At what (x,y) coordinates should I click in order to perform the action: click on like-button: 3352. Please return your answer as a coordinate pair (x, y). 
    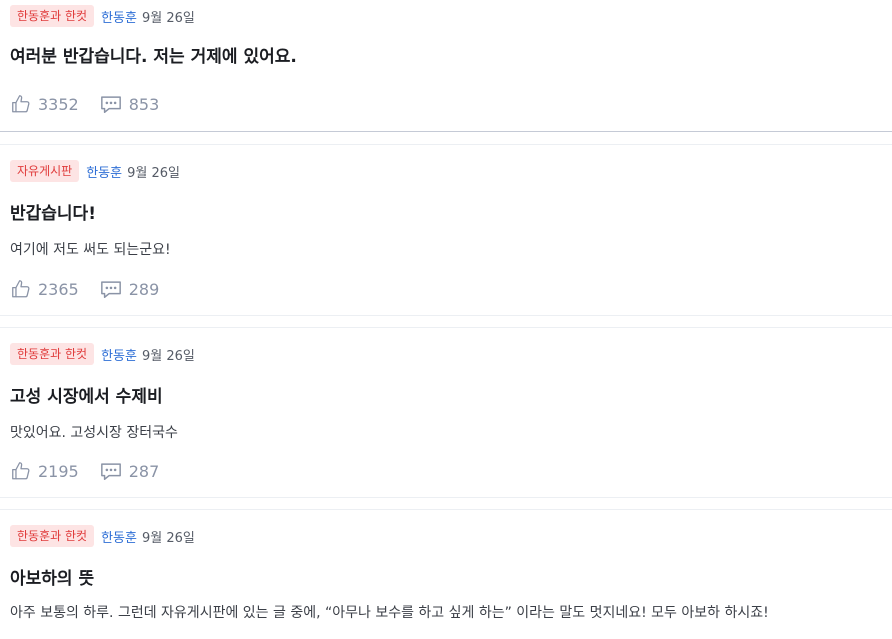
    Looking at the image, I should click on (44, 104).